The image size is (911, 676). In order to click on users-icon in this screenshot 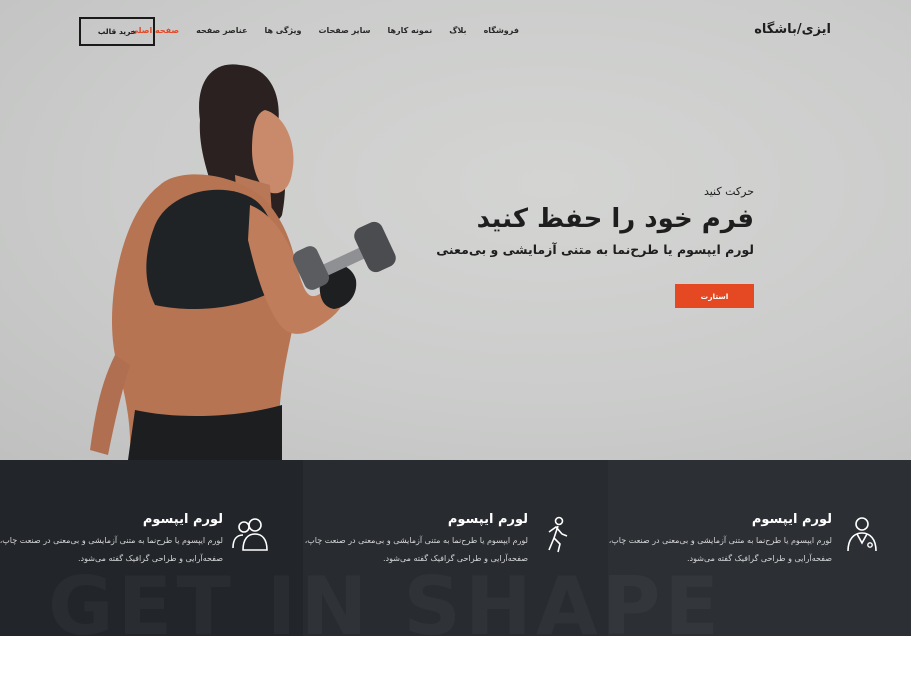, I will do `click(250, 534)`.